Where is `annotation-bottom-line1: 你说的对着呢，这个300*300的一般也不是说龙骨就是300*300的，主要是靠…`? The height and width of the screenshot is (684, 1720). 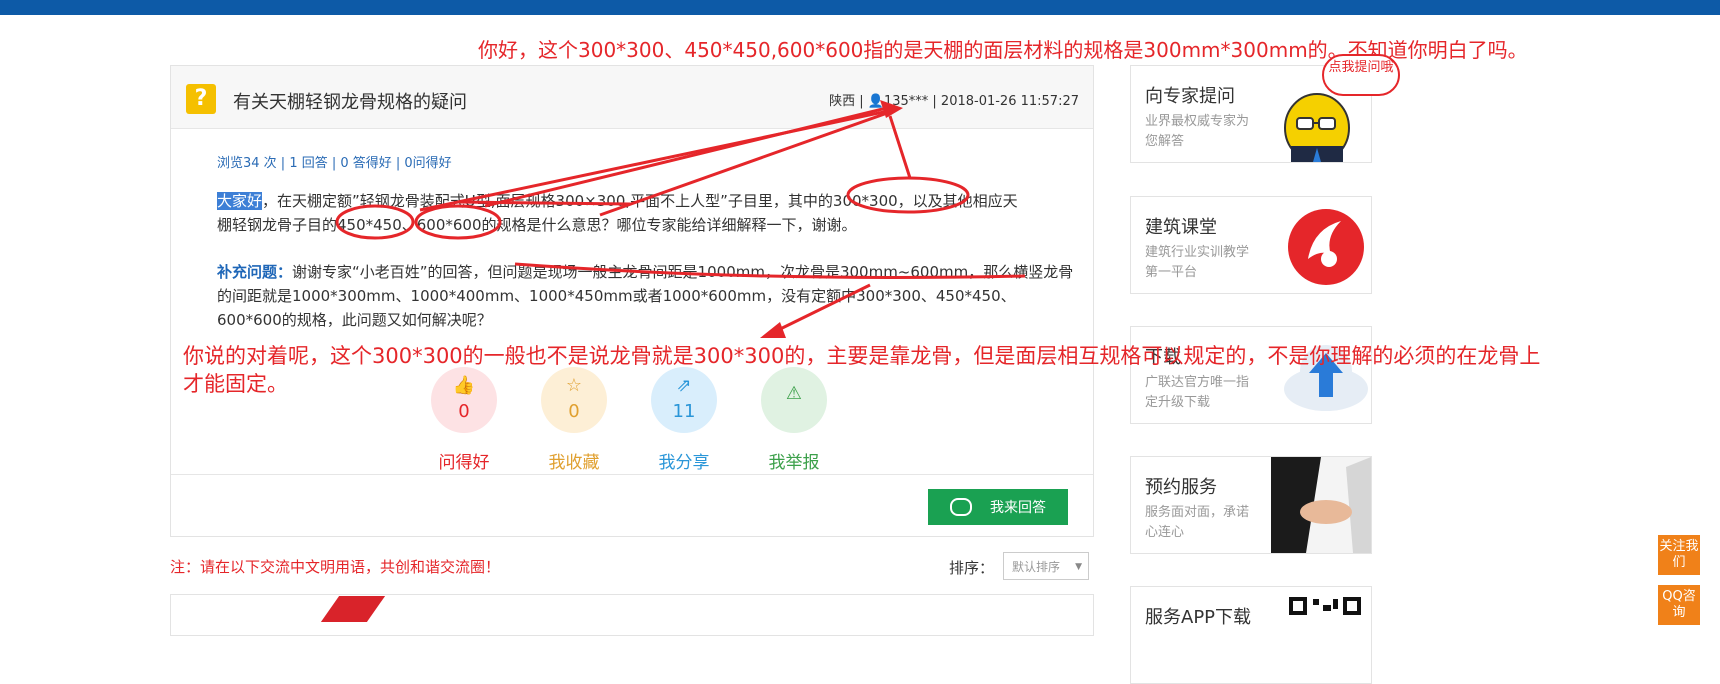 annotation-bottom-line1: 你说的对着呢，这个300*300的一般也不是说龙骨就是300*300的，主要是靠… is located at coordinates (862, 356).